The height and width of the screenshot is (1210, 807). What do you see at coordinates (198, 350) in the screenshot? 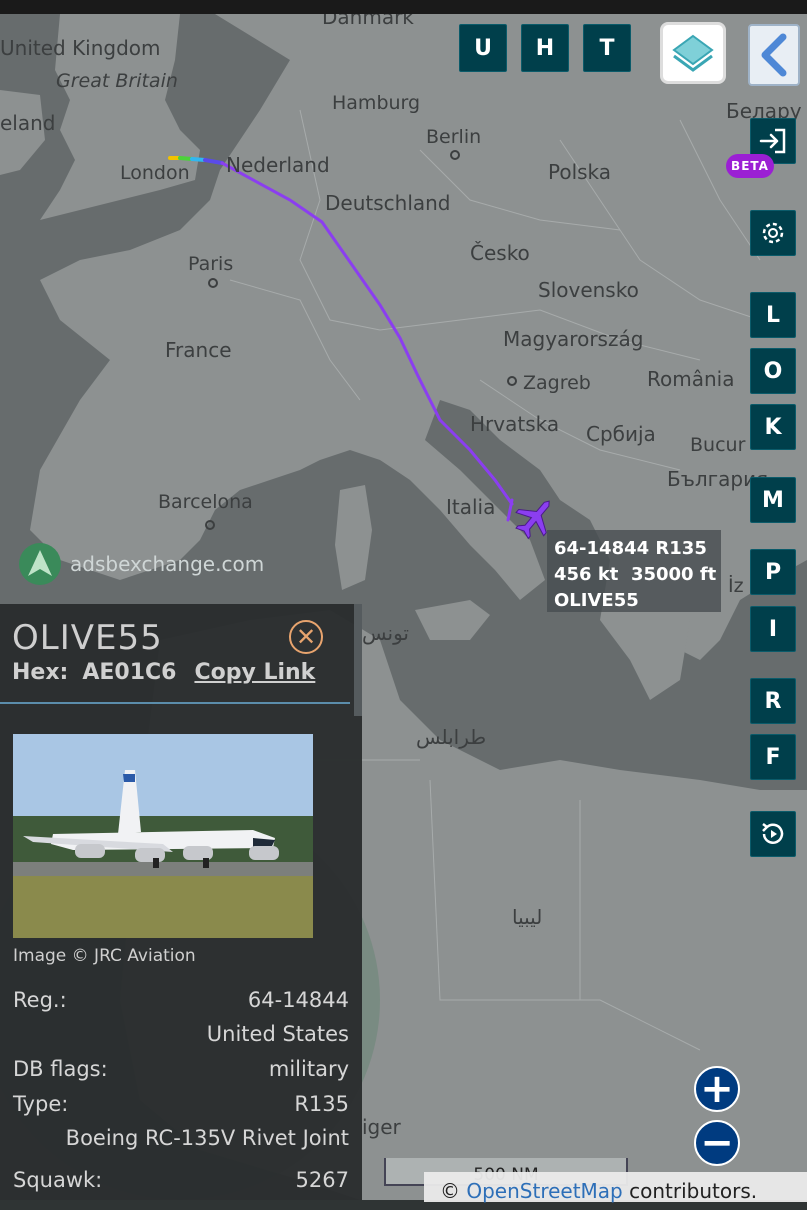
I see `map-label: France` at bounding box center [198, 350].